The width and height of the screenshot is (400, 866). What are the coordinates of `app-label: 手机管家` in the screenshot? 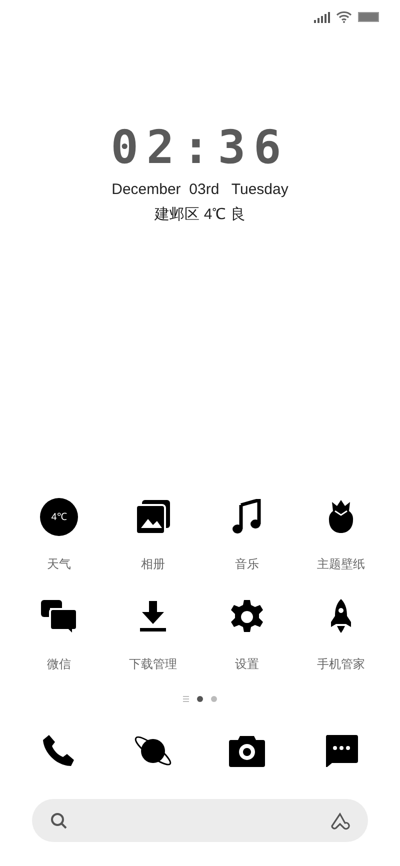 It's located at (341, 664).